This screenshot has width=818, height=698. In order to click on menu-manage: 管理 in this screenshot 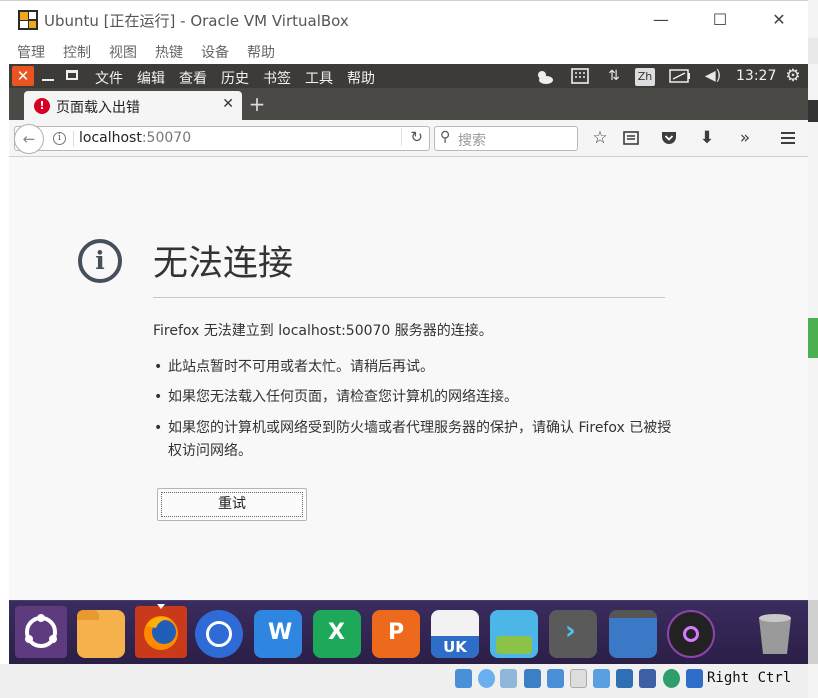, I will do `click(31, 52)`.